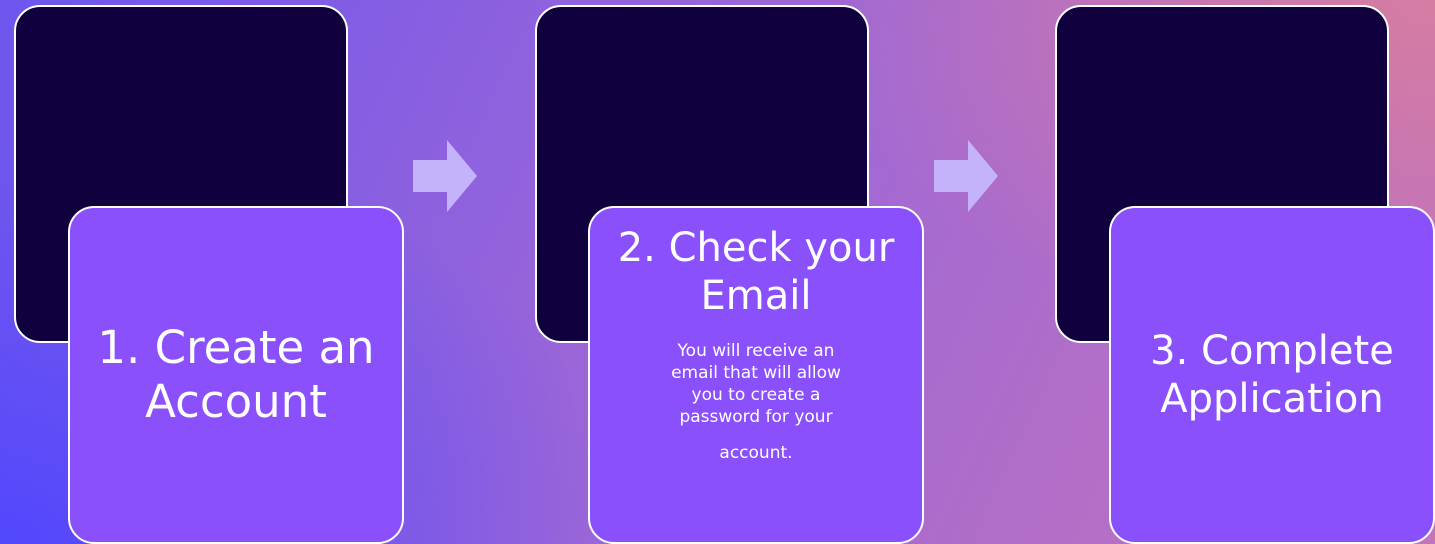 This screenshot has height=544, width=1435. I want to click on step-1-card: 1. Create an Account, so click(236, 375).